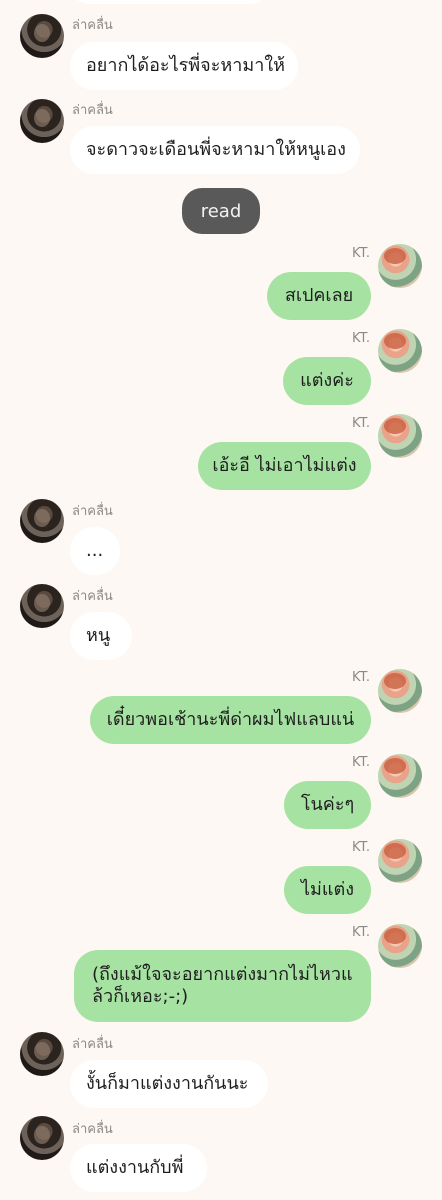 The height and width of the screenshot is (1200, 442). I want to click on received-message-bubble: หนู, so click(101, 636).